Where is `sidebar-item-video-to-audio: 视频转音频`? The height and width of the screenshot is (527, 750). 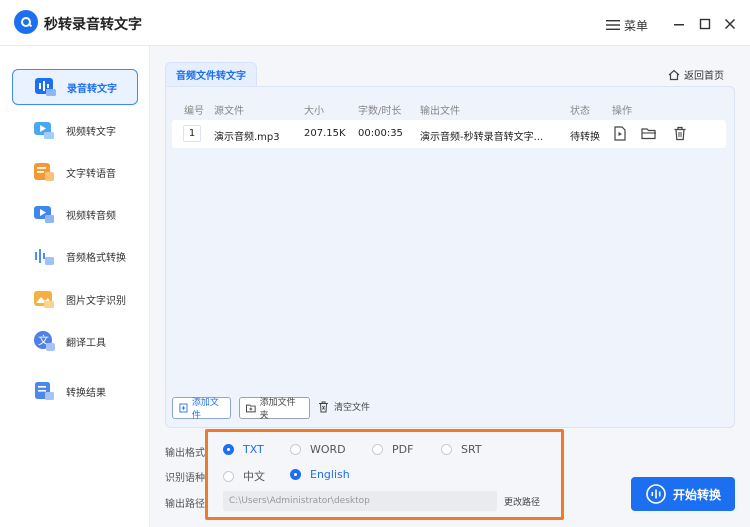 sidebar-item-video-to-audio: 视频转音频 is located at coordinates (75, 214).